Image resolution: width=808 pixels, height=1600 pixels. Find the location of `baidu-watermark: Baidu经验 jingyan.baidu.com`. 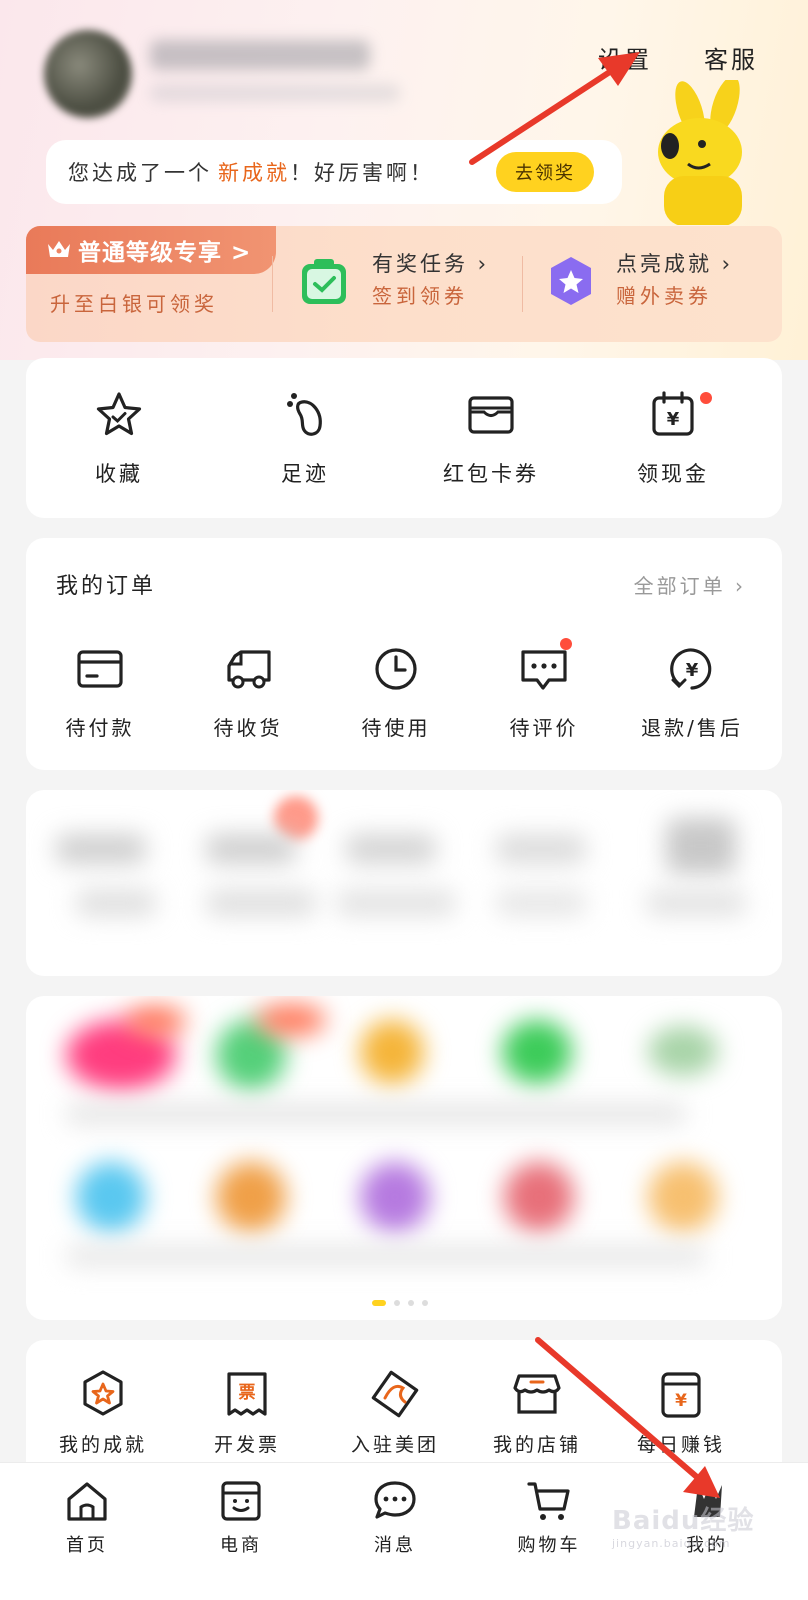

baidu-watermark: Baidu经验 jingyan.baidu.com is located at coordinates (683, 1525).